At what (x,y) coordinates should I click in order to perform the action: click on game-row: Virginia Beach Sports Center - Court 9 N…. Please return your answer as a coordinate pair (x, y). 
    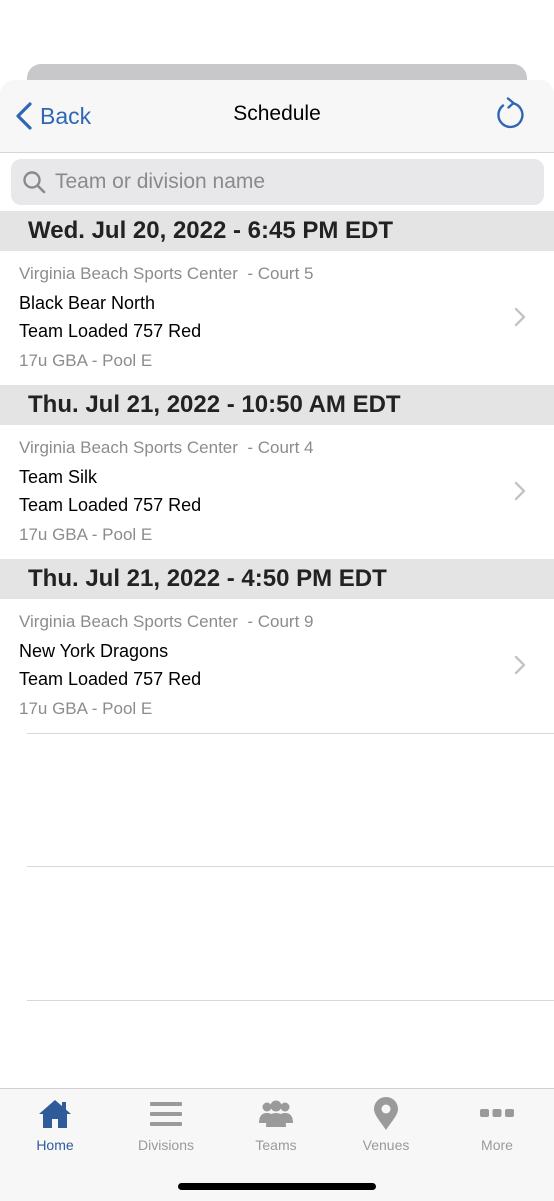
    Looking at the image, I should click on (277, 666).